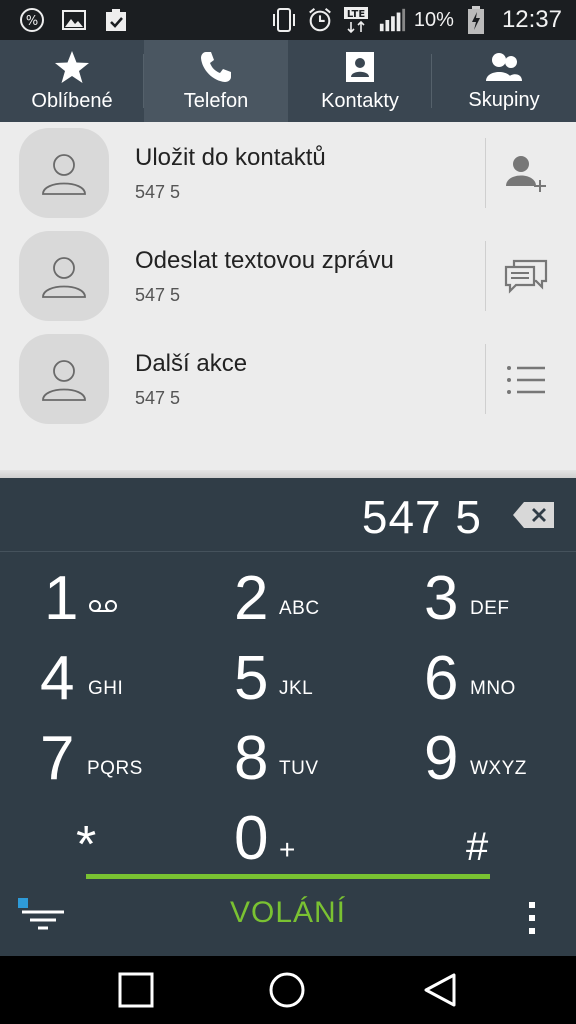 The width and height of the screenshot is (576, 1024). I want to click on list-item-more-actions: Další akce 547 5, so click(288, 379).